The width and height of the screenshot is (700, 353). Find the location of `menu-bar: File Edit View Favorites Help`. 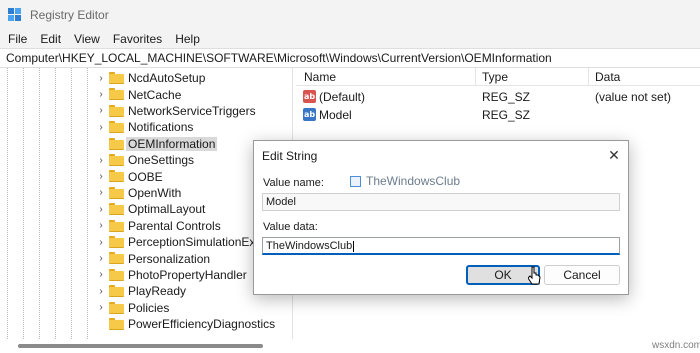

menu-bar: File Edit View Favorites Help is located at coordinates (350, 39).